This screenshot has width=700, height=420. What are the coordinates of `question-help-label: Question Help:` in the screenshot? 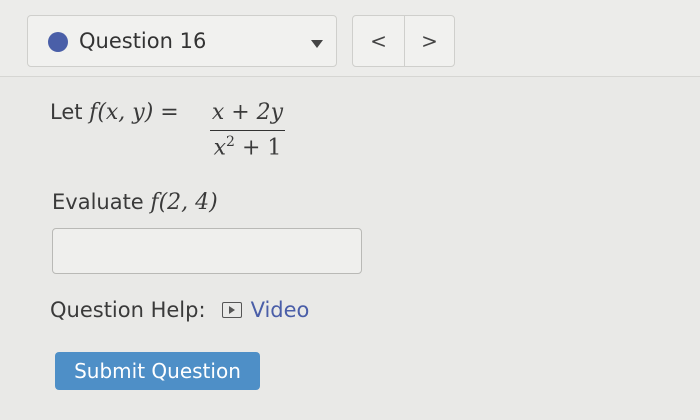 It's located at (128, 310).